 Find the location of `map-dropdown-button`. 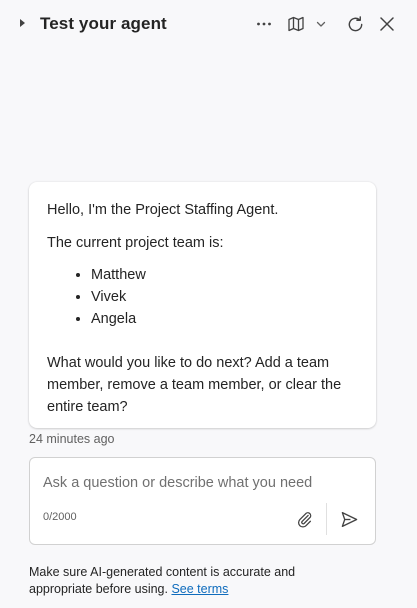

map-dropdown-button is located at coordinates (321, 24).